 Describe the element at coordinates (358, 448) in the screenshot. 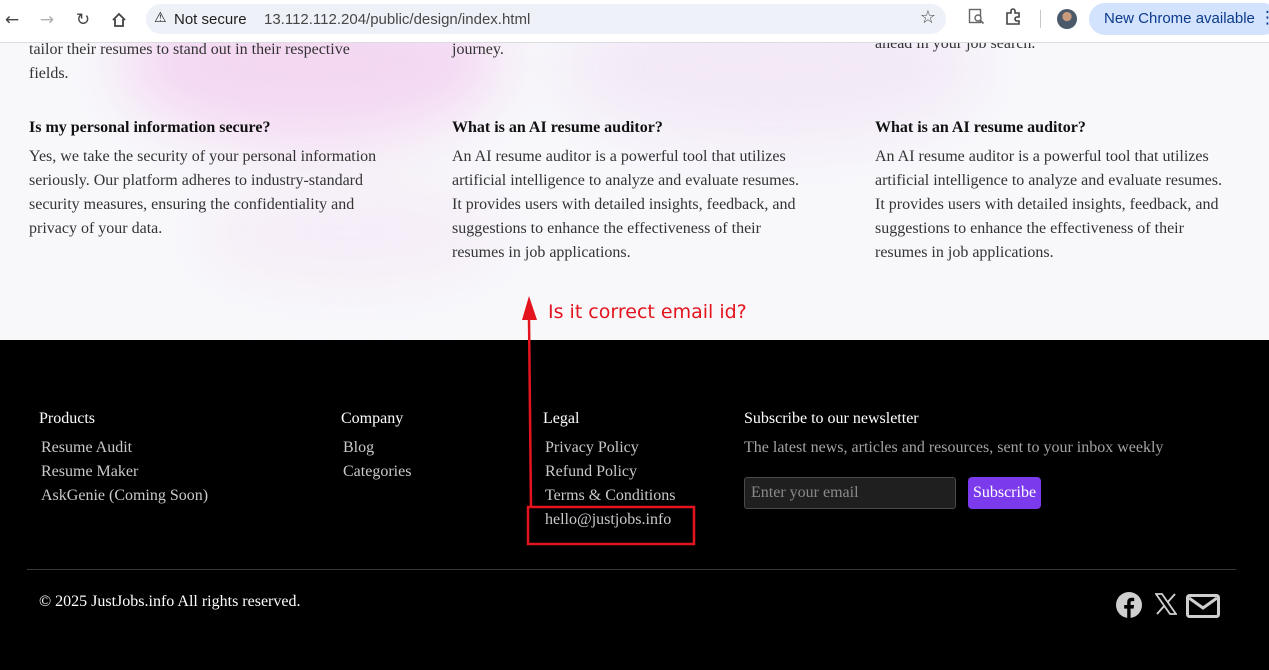

I see `footer-link-blog: Blog` at that location.